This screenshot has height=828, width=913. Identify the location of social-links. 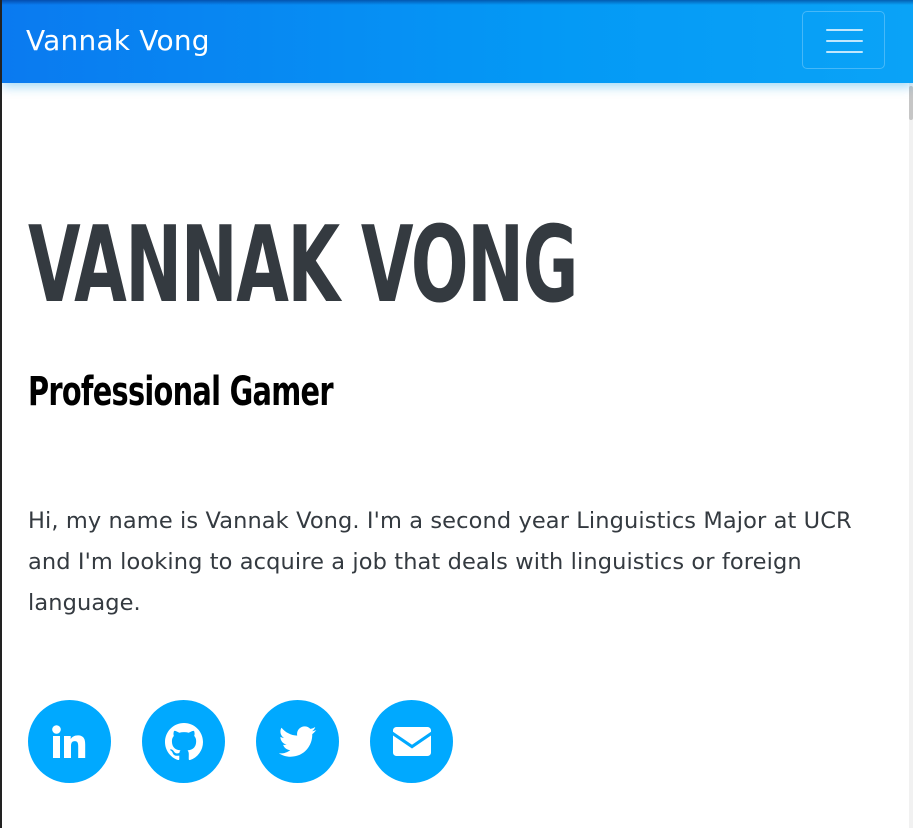
(240, 741).